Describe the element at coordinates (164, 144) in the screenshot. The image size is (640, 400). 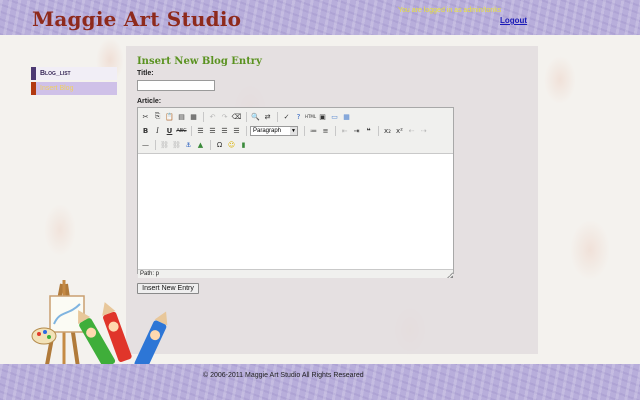
I see `link-icon: ⛓` at that location.